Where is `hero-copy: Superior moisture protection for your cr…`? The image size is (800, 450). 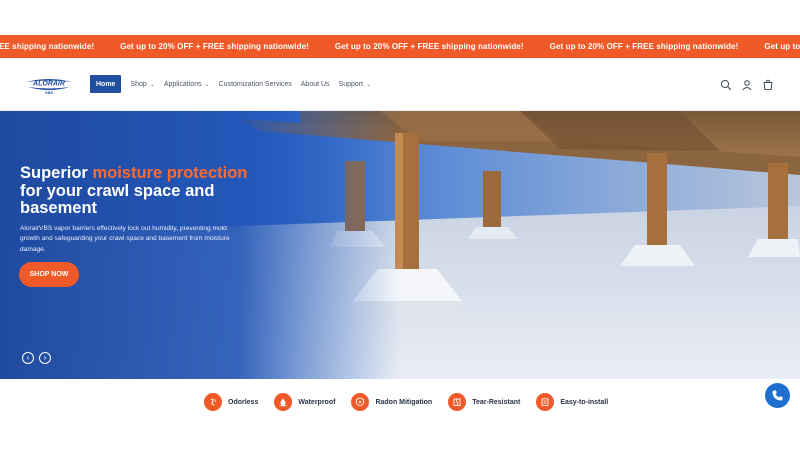
hero-copy: Superior moisture protection for your cr… is located at coordinates (140, 209).